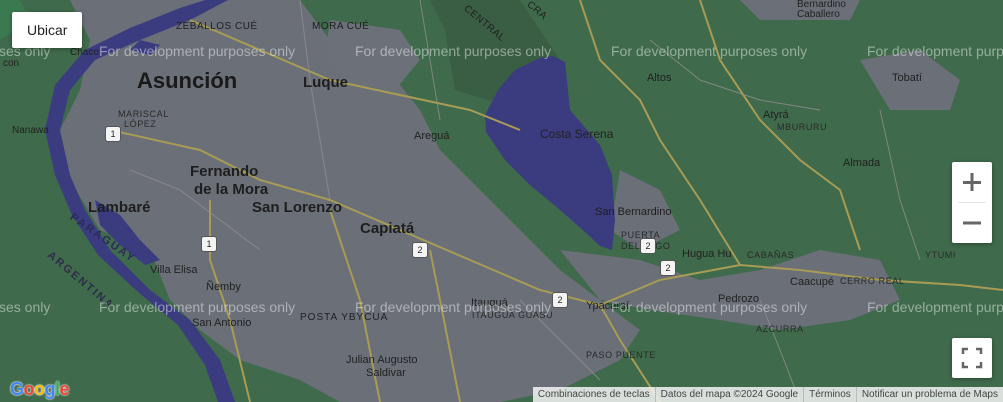  What do you see at coordinates (771, 255) in the screenshot?
I see `label-cabanas: CABAÑAS` at bounding box center [771, 255].